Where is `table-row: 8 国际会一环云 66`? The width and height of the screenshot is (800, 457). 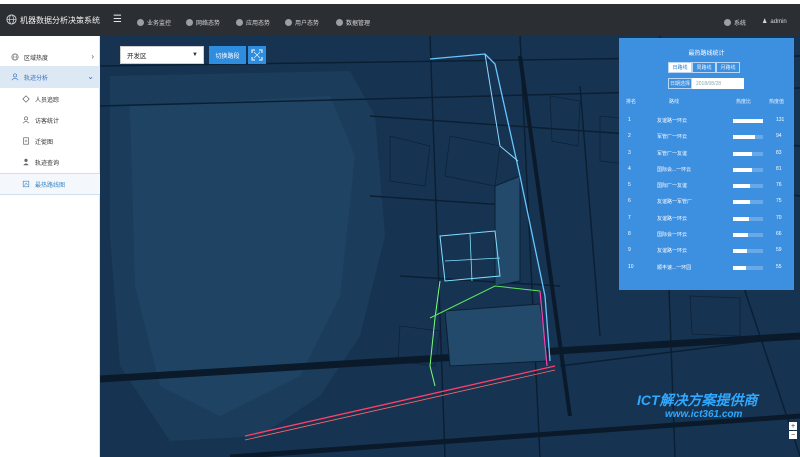 table-row: 8 国际会一环云 66 is located at coordinates (706, 235).